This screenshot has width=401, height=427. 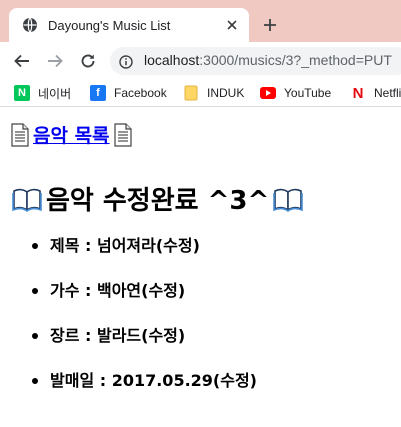 What do you see at coordinates (140, 93) in the screenshot?
I see `bookmark-label: Facebook` at bounding box center [140, 93].